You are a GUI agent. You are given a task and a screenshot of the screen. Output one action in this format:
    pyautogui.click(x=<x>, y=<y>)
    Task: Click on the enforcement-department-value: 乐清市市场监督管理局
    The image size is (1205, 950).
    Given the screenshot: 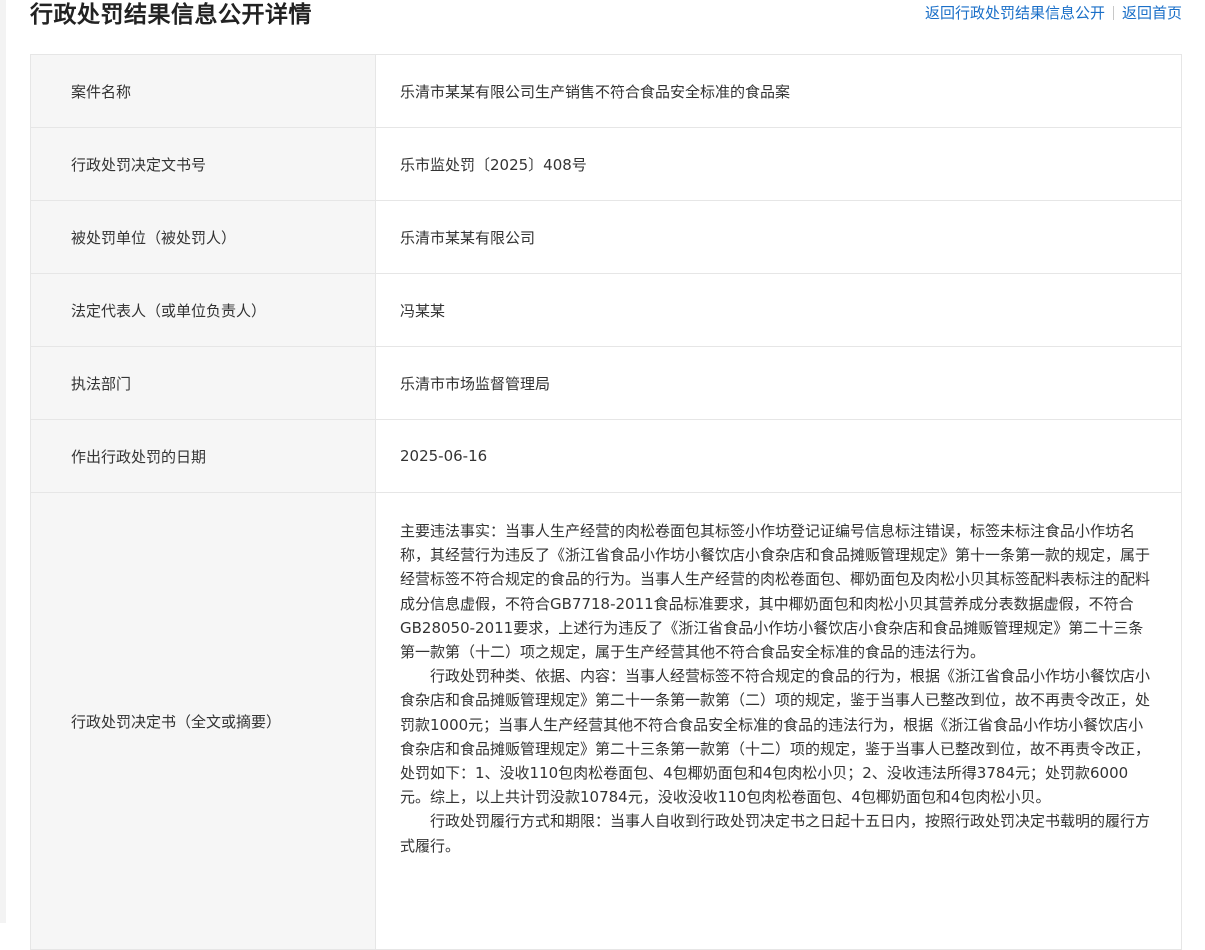 What is the action you would take?
    pyautogui.click(x=778, y=383)
    